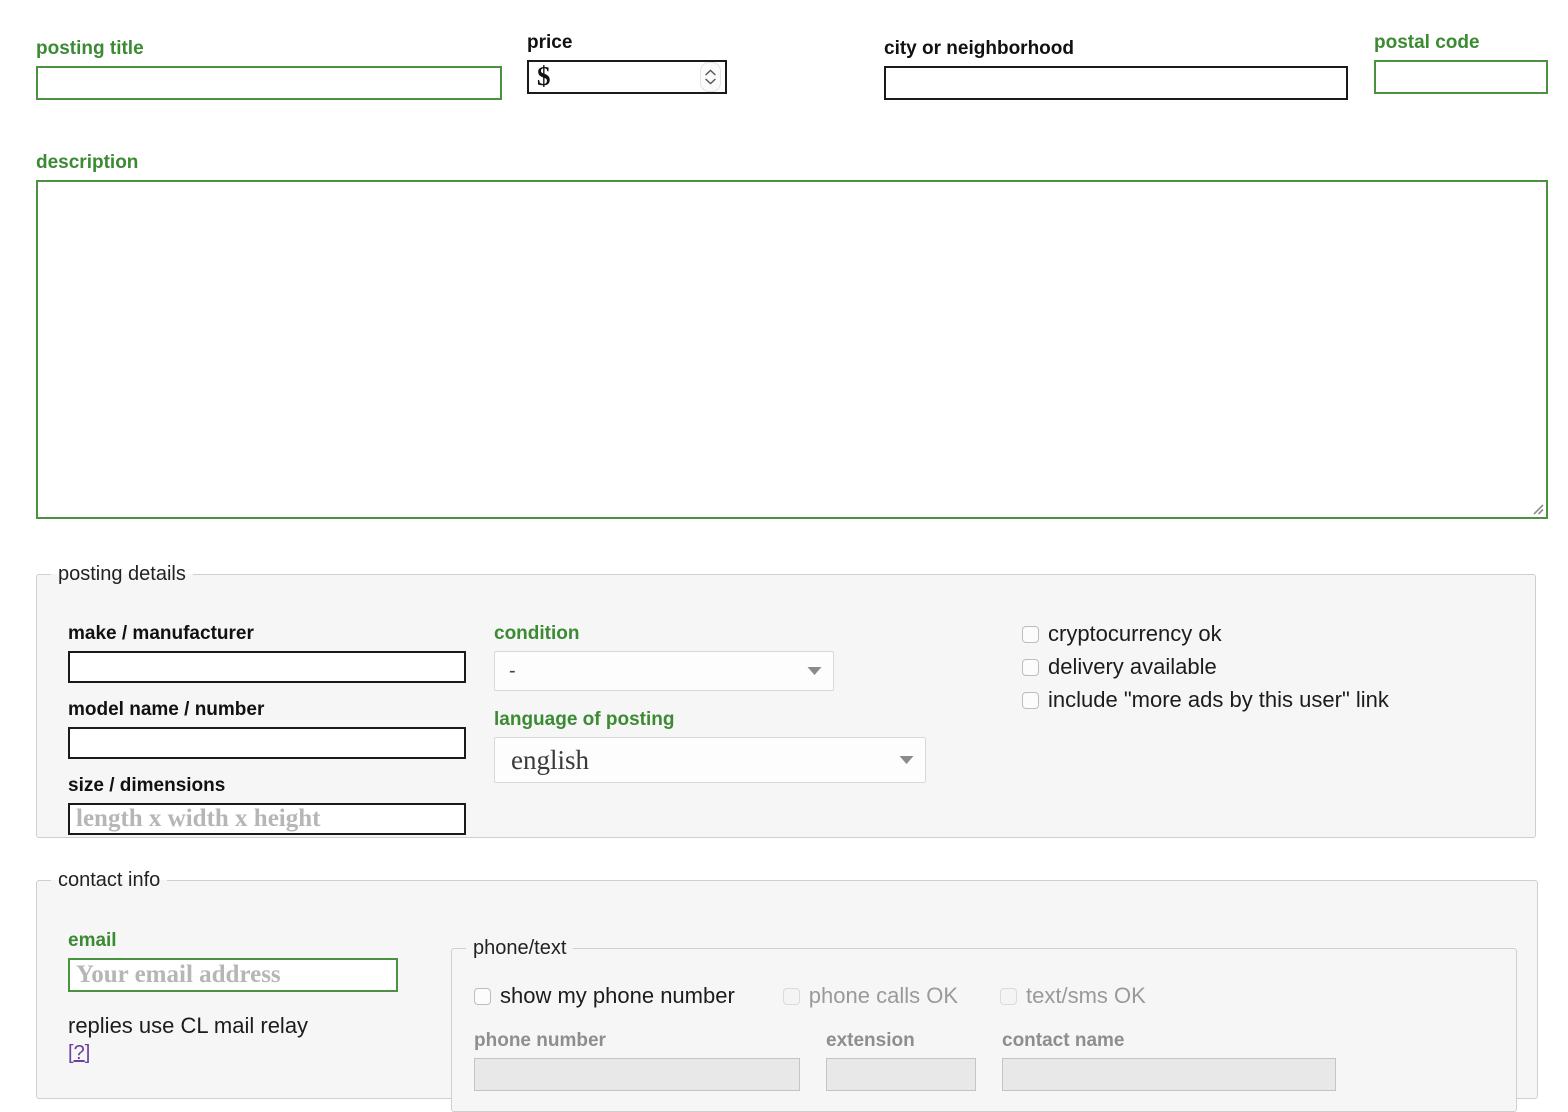 This screenshot has height=1112, width=1568. Describe the element at coordinates (90, 48) in the screenshot. I see `posting-title-label: posting title` at that location.